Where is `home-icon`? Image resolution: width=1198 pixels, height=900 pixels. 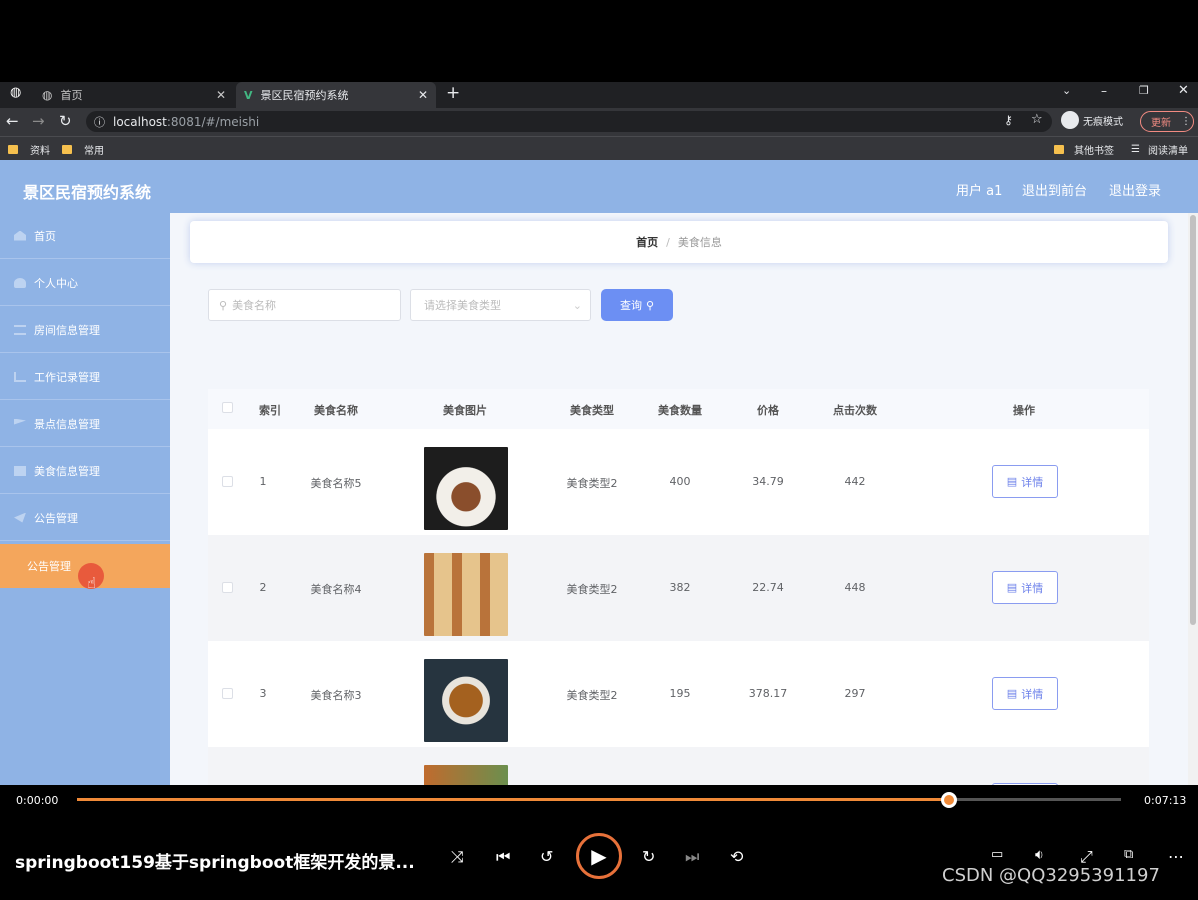
home-icon is located at coordinates (20, 235).